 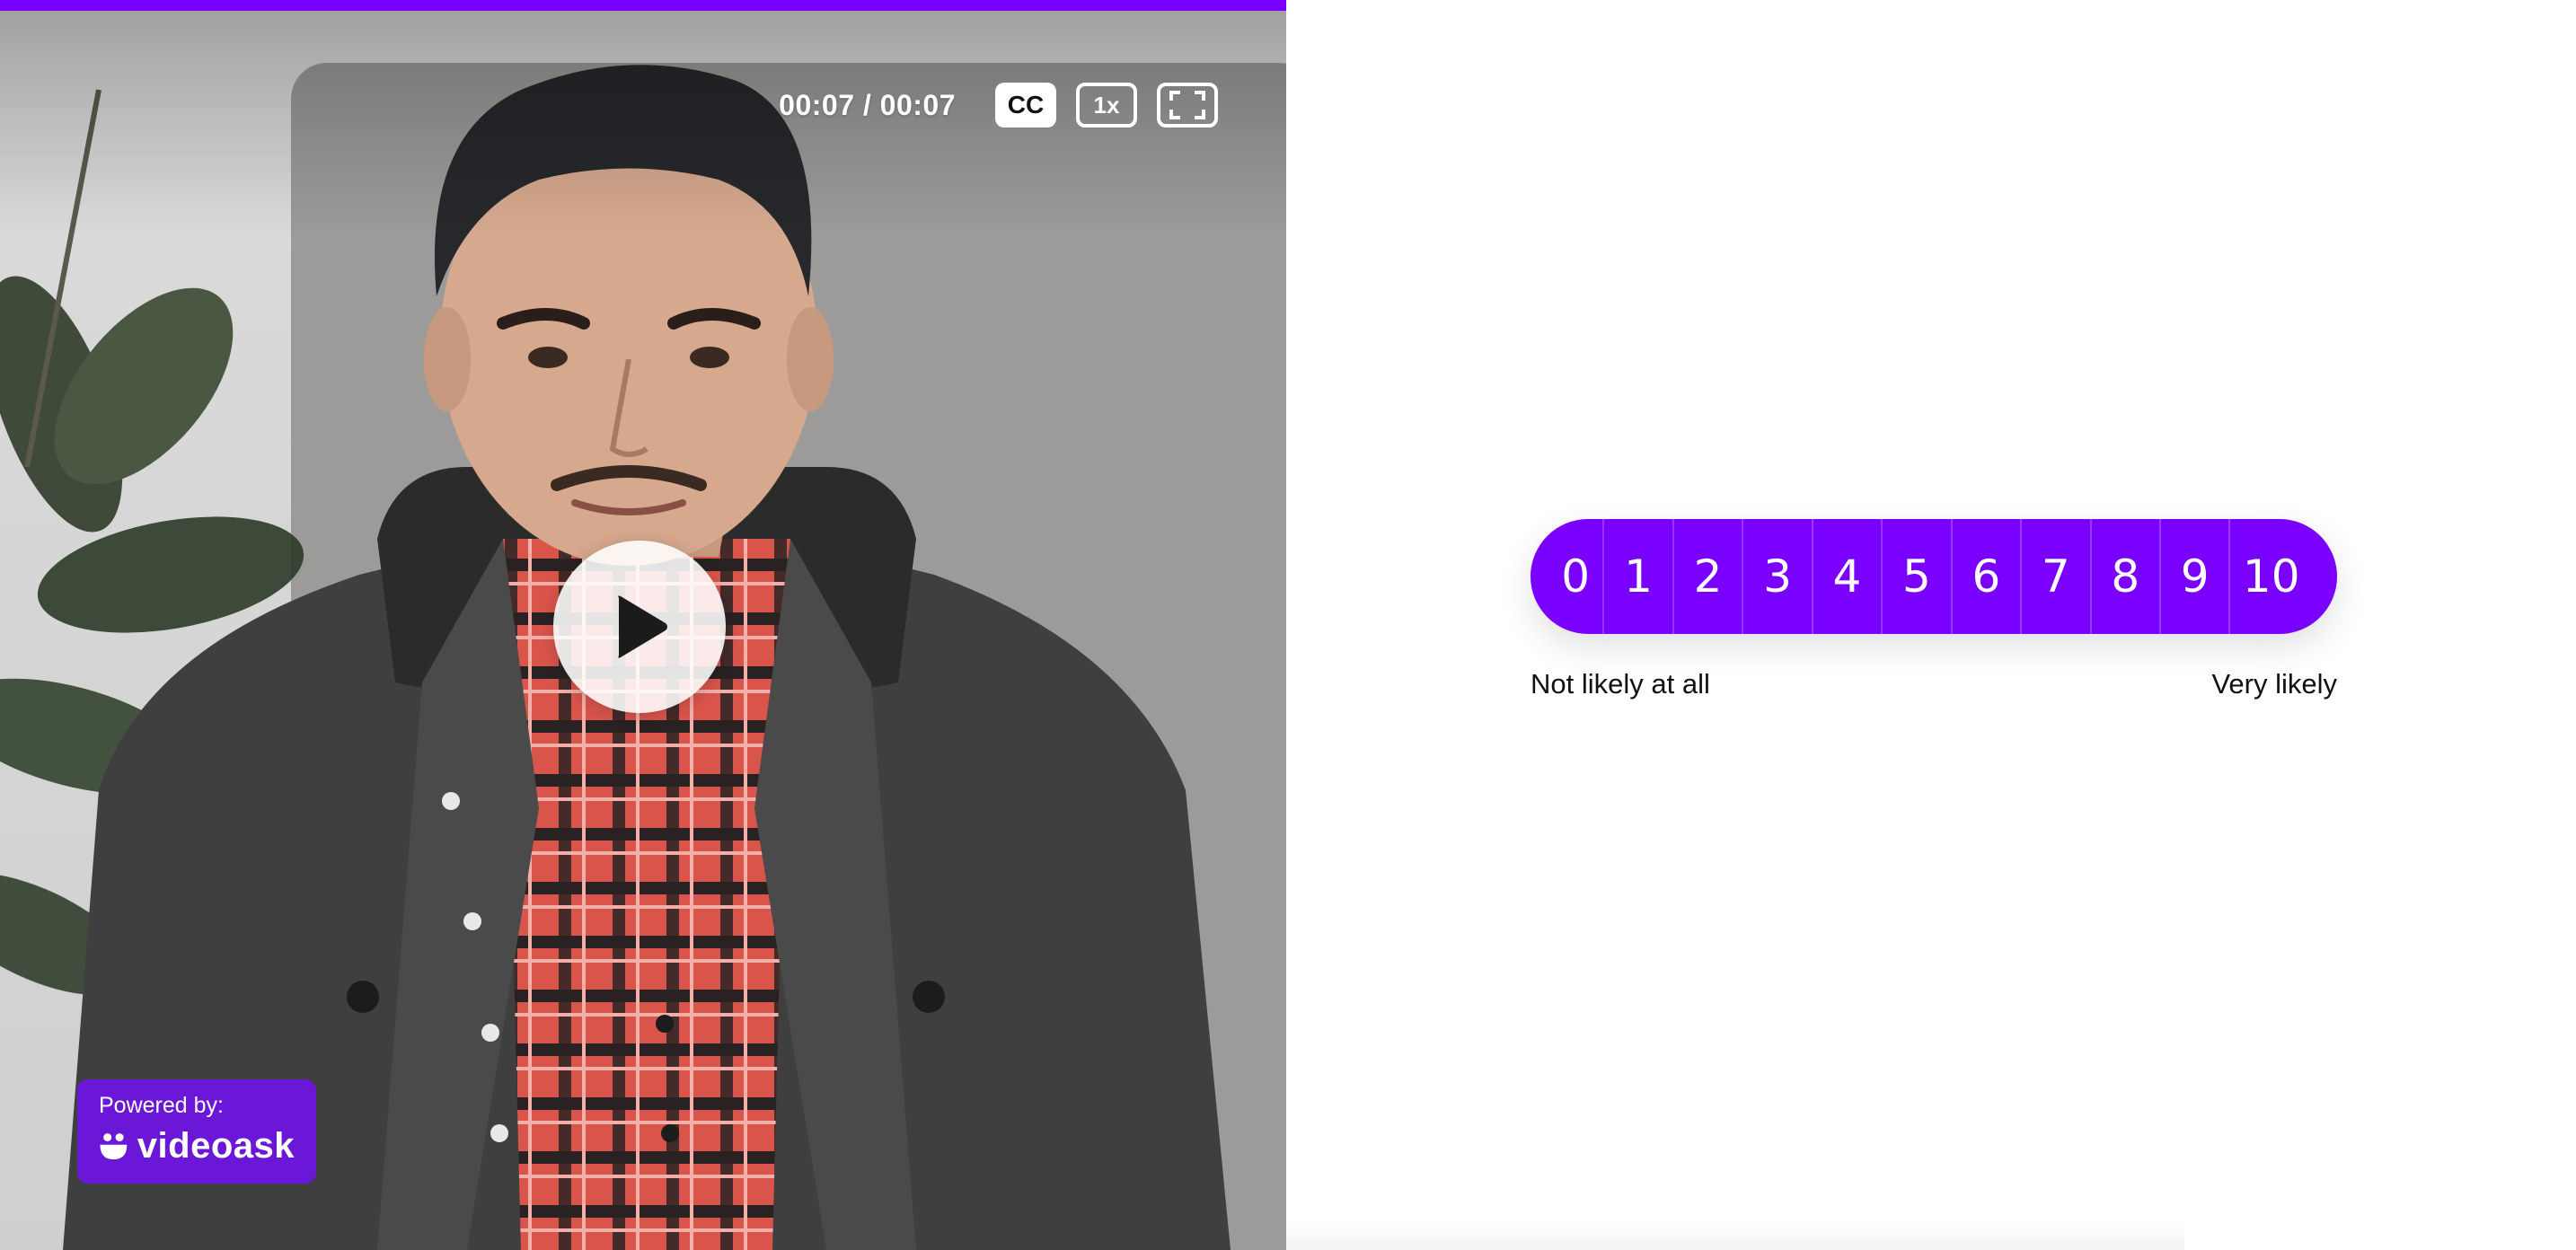 What do you see at coordinates (2124, 576) in the screenshot?
I see `nps-option-8: 8` at bounding box center [2124, 576].